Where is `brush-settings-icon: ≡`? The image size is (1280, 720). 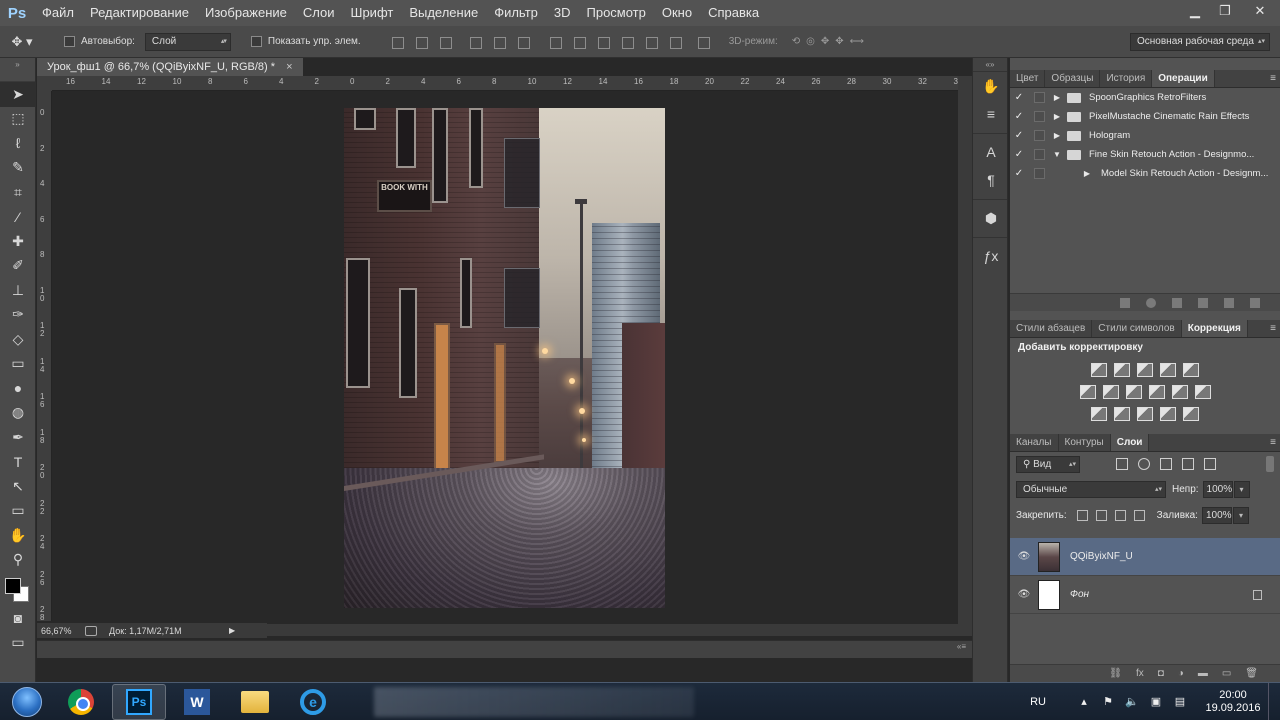 brush-settings-icon: ≡ is located at coordinates (991, 114).